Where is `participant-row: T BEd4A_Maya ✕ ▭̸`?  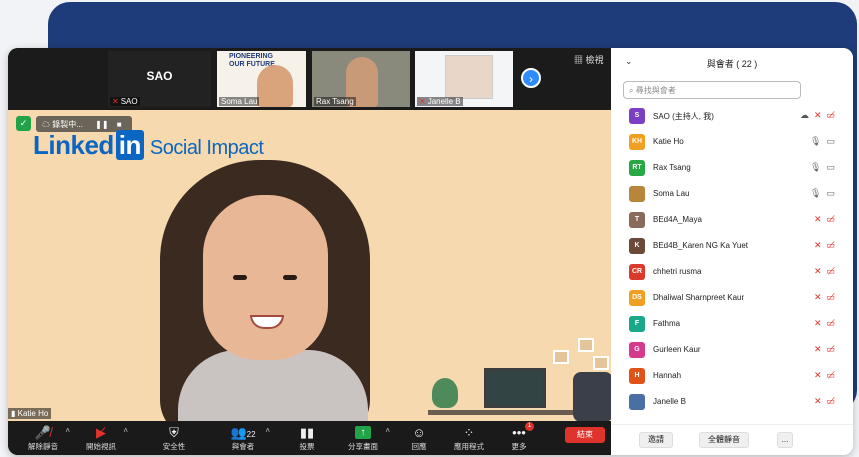 participant-row: T BEd4A_Maya ✕ ▭̸ is located at coordinates (732, 222).